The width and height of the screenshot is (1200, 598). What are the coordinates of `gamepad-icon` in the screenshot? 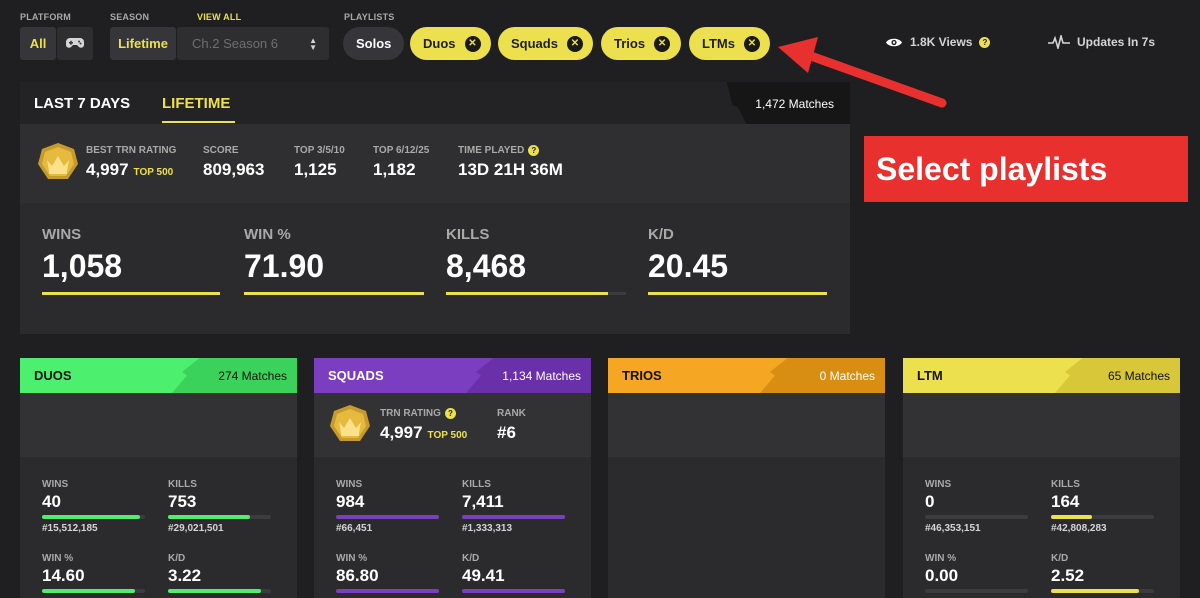 It's located at (75, 42).